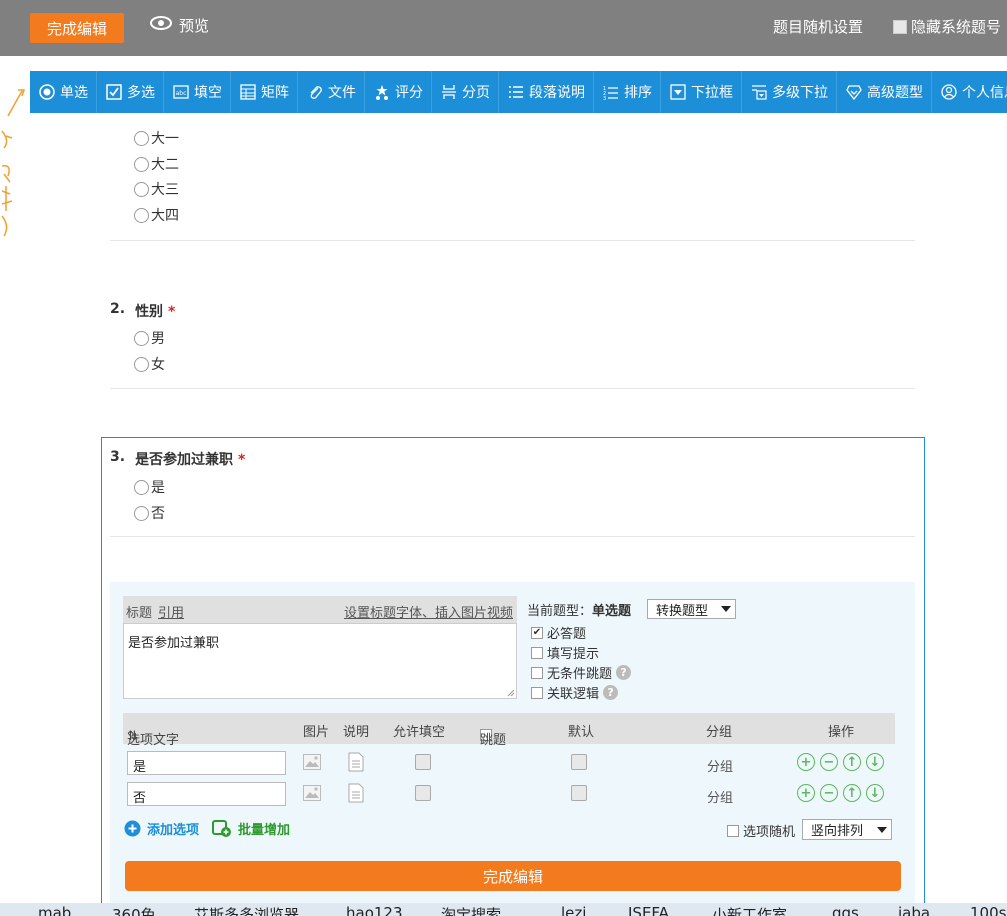  Describe the element at coordinates (969, 92) in the screenshot. I see `toolbar-personal-info: 个人信息` at that location.